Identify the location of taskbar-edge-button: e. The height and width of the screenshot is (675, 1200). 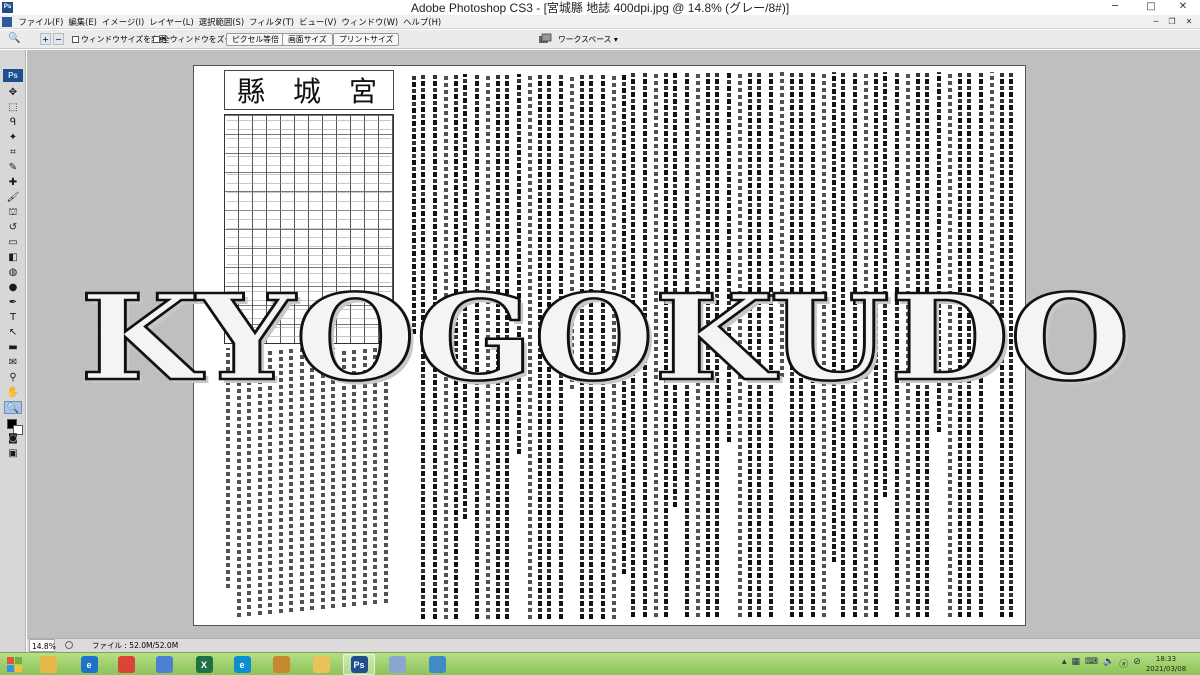
(242, 664).